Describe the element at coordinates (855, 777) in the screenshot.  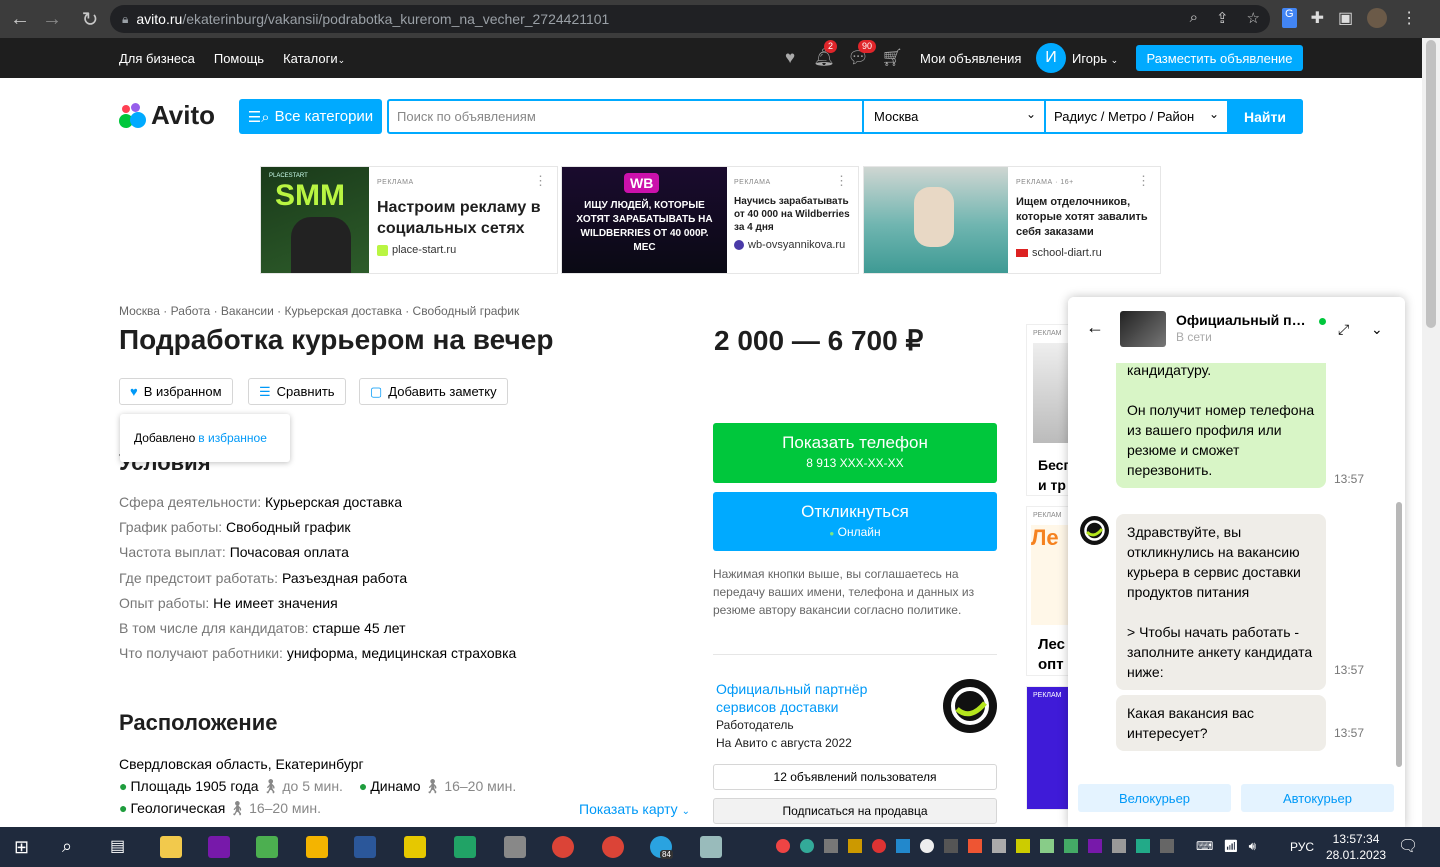
I see `user-ads-button: 12 объявлений пользователя` at that location.